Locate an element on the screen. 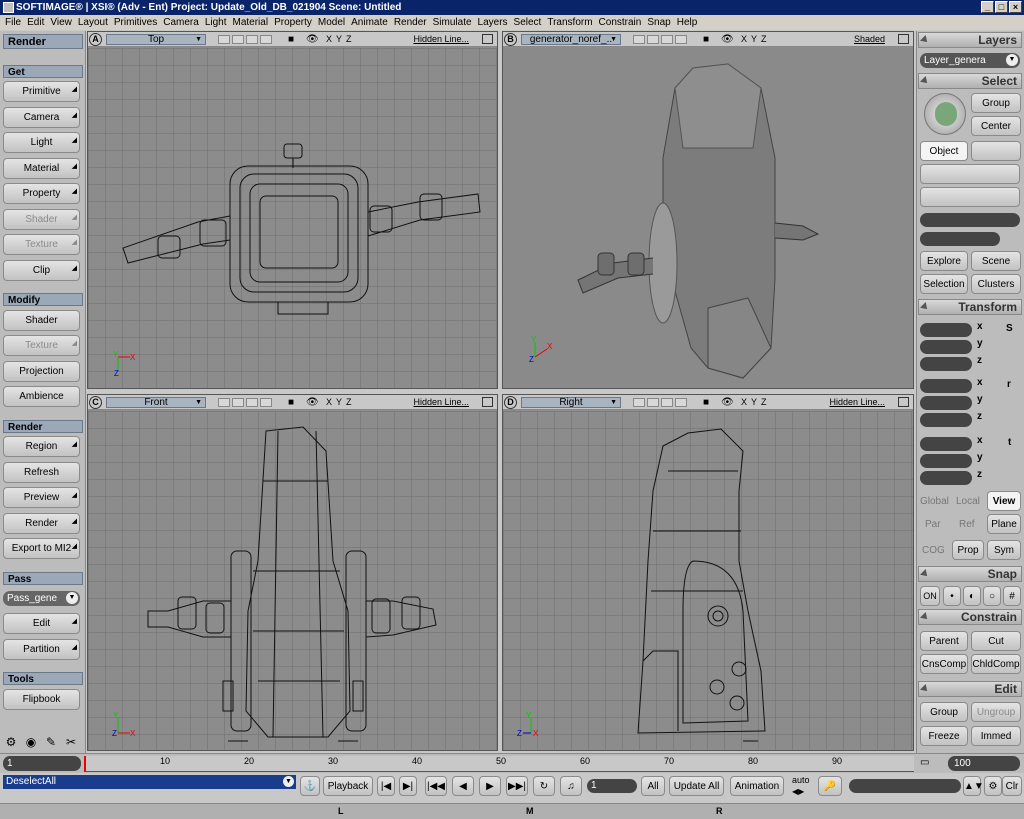 Image resolution: width=1024 pixels, height=819 pixels. get-primitive-button: Primitive ◢ is located at coordinates (41, 91).